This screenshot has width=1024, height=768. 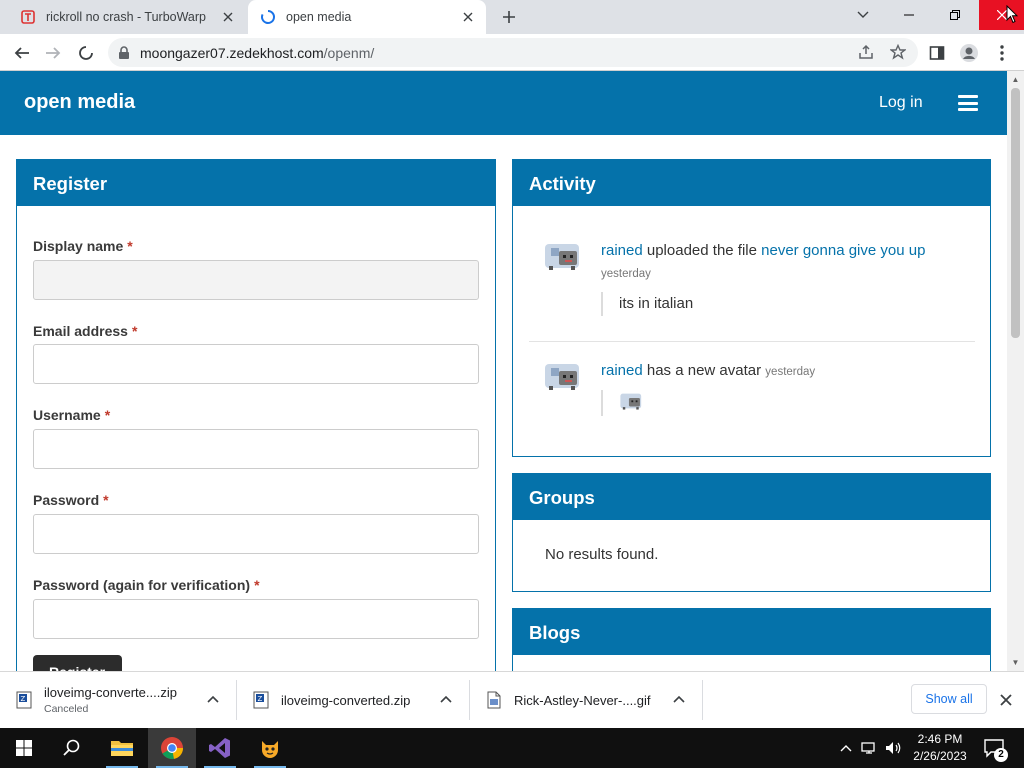 I want to click on windows-taskbar: 2:46 PM 2/26/2023 2, so click(x=512, y=748).